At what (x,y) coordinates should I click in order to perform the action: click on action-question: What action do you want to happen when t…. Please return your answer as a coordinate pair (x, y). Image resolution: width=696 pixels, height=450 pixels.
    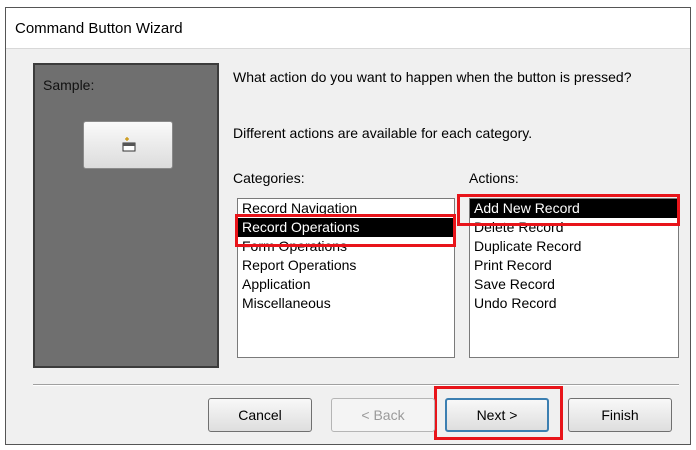
    Looking at the image, I should click on (432, 77).